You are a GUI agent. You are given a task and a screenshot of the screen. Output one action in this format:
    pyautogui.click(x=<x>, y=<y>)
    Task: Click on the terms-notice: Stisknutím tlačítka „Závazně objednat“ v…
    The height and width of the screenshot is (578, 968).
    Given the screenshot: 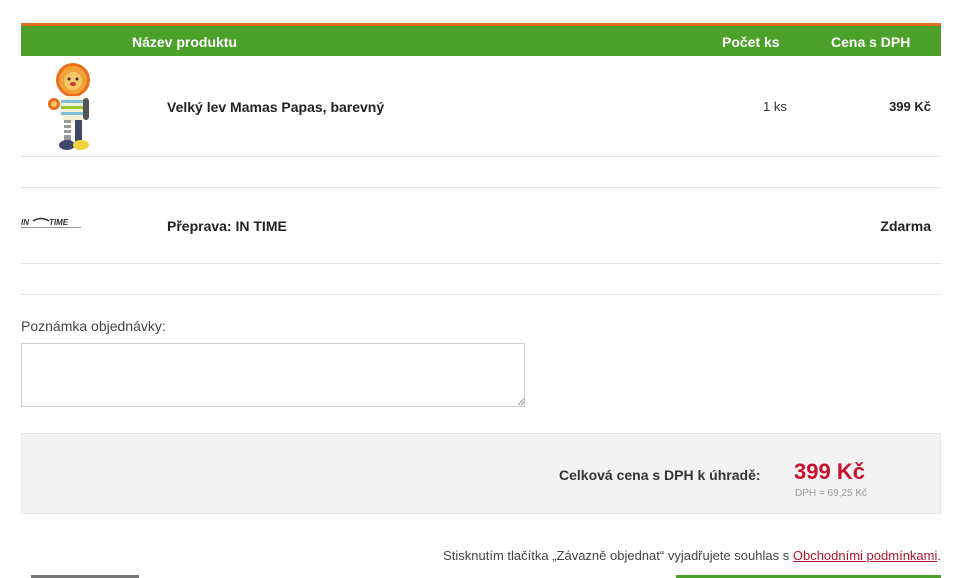 What is the action you would take?
    pyautogui.click(x=692, y=555)
    